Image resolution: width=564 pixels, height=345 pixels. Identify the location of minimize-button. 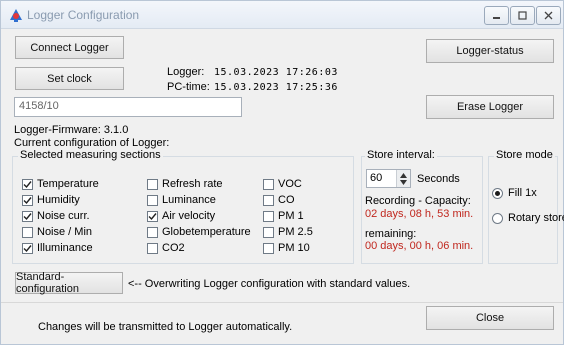
(496, 15).